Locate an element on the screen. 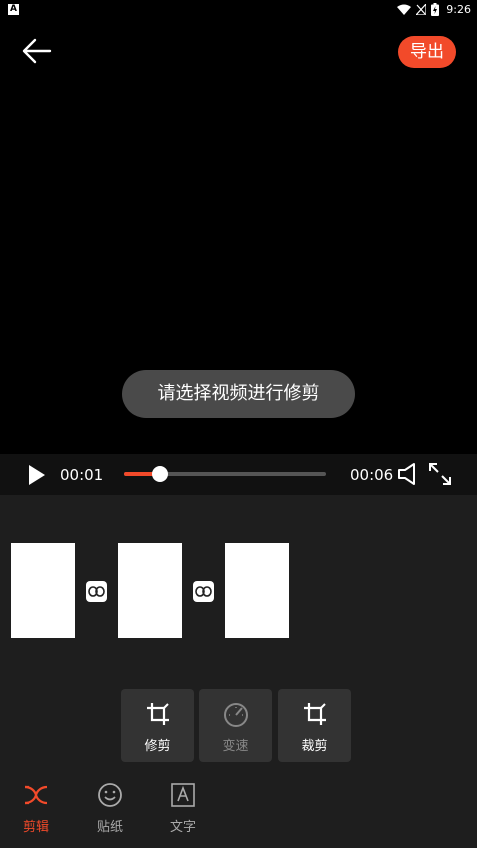 The height and width of the screenshot is (848, 477). app-notification-icon: A is located at coordinates (13, 9).